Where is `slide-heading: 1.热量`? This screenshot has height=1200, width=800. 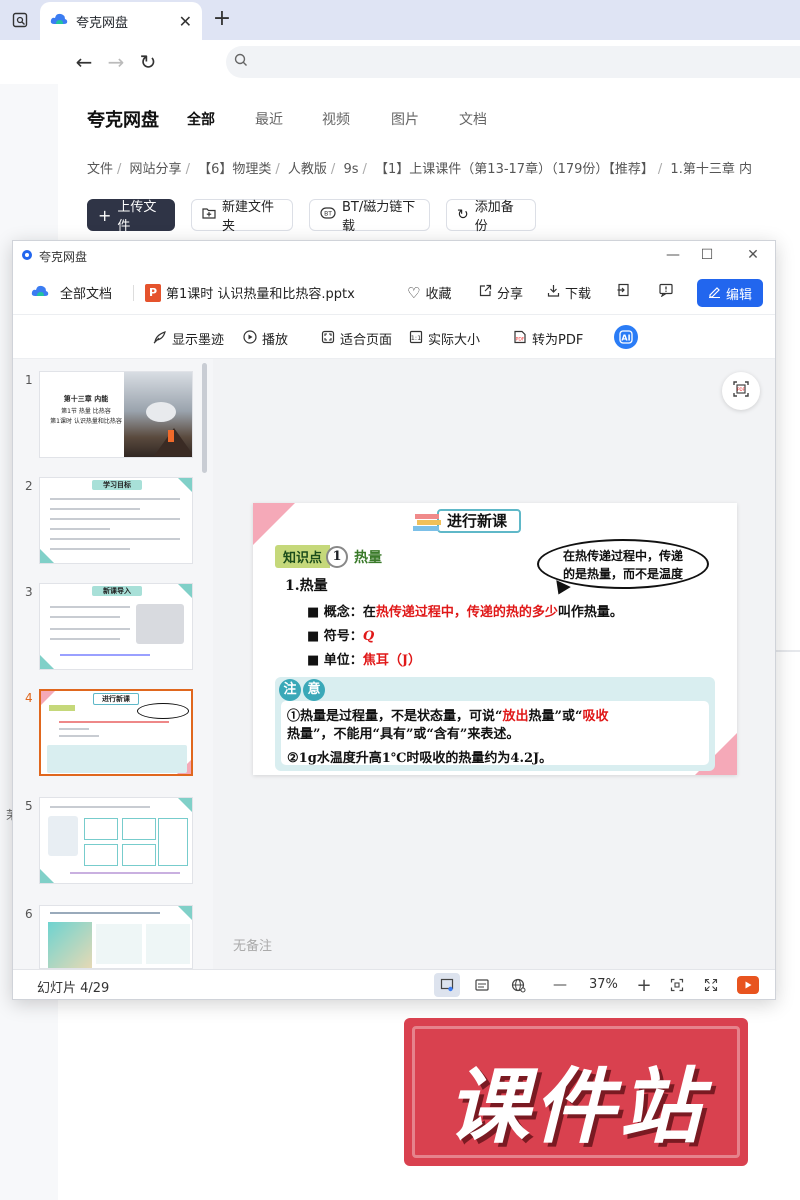
slide-heading: 1.热量 is located at coordinates (306, 586).